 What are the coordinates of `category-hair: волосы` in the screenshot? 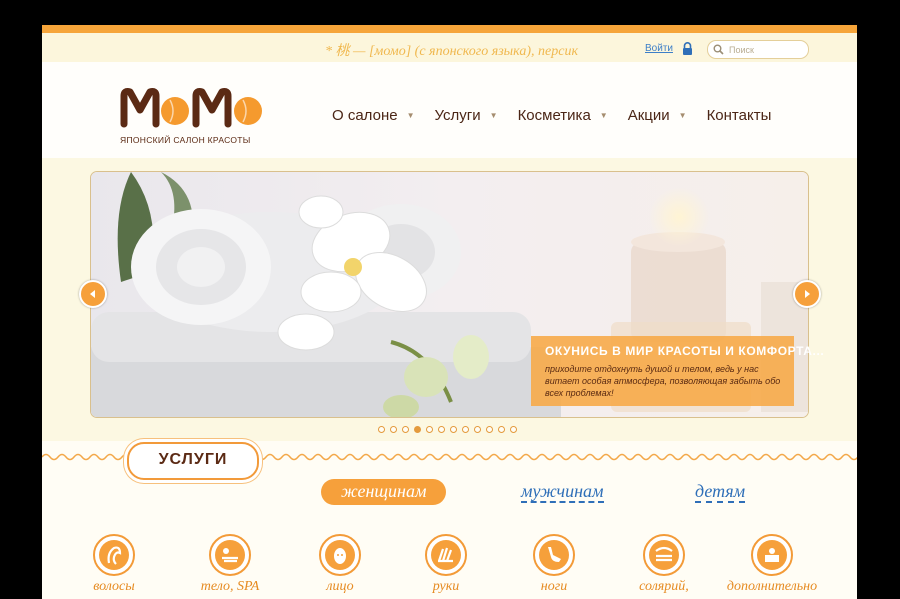 It's located at (114, 564).